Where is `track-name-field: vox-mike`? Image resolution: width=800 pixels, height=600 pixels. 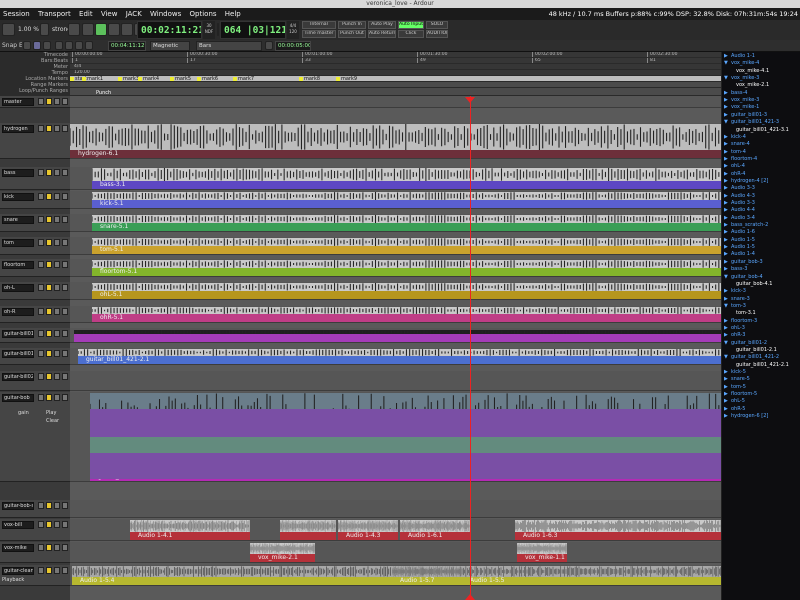 track-name-field: vox-mike is located at coordinates (18, 548).